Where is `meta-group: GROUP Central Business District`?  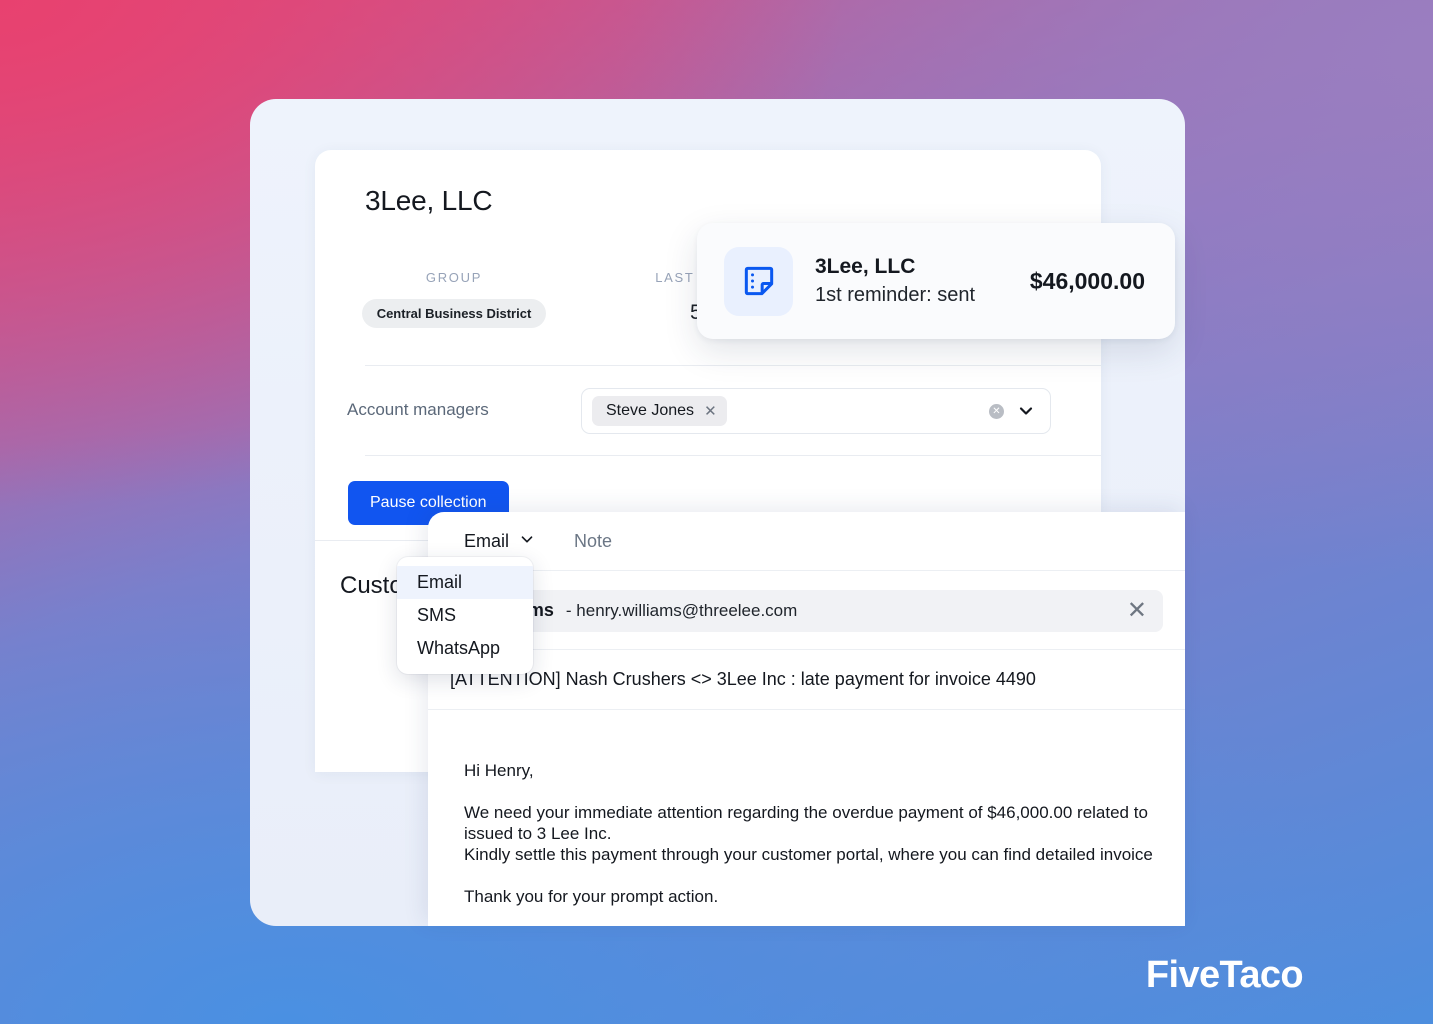 meta-group: GROUP Central Business District is located at coordinates (454, 299).